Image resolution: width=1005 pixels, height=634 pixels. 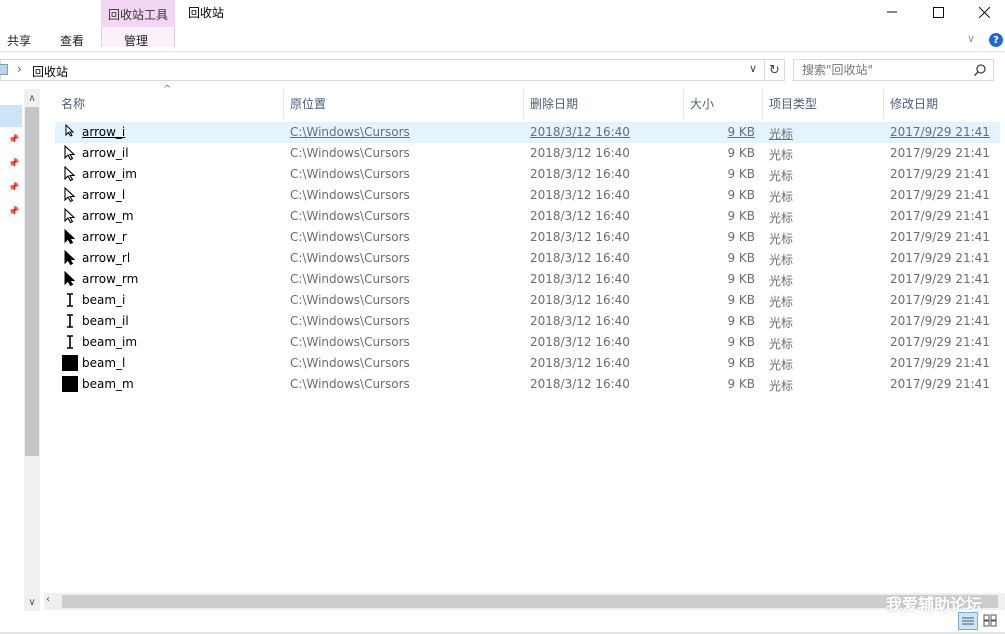 I want to click on address-bar: › 回收站 ∨, so click(x=382, y=70).